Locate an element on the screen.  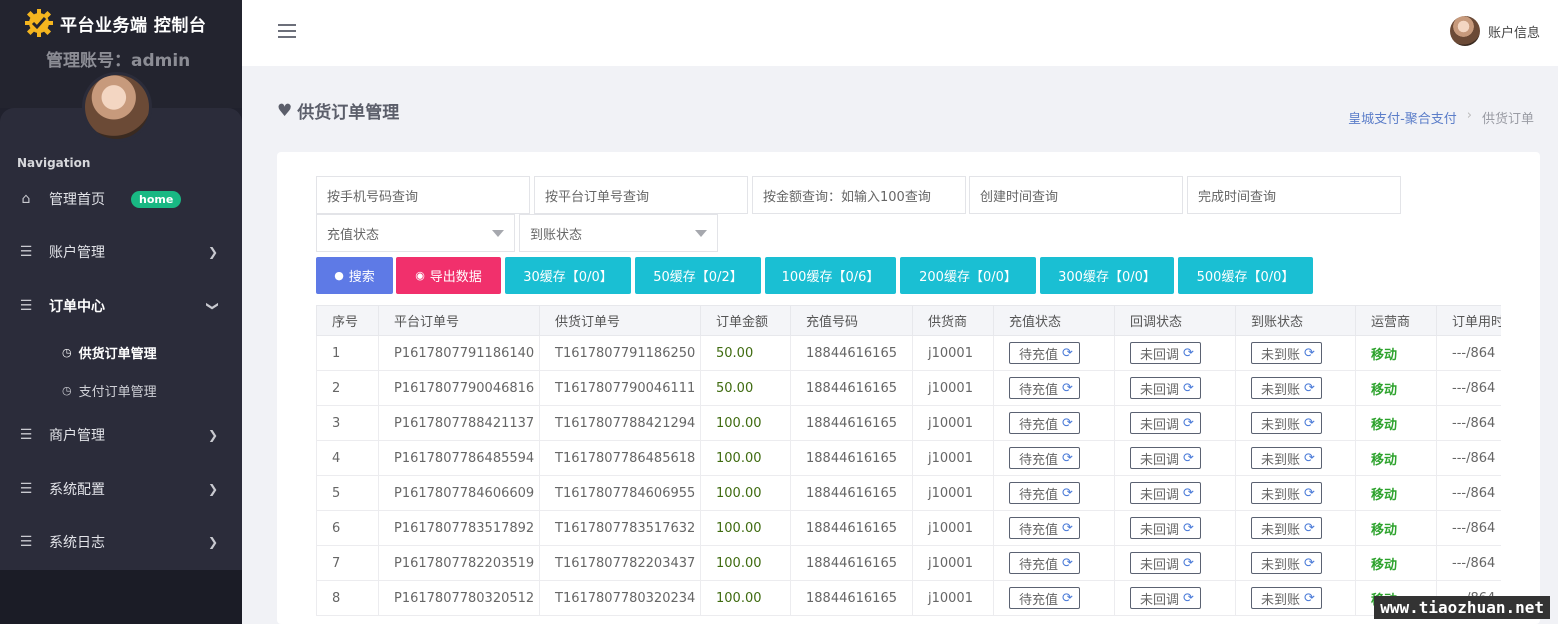
search-icon: ● is located at coordinates (339, 275).